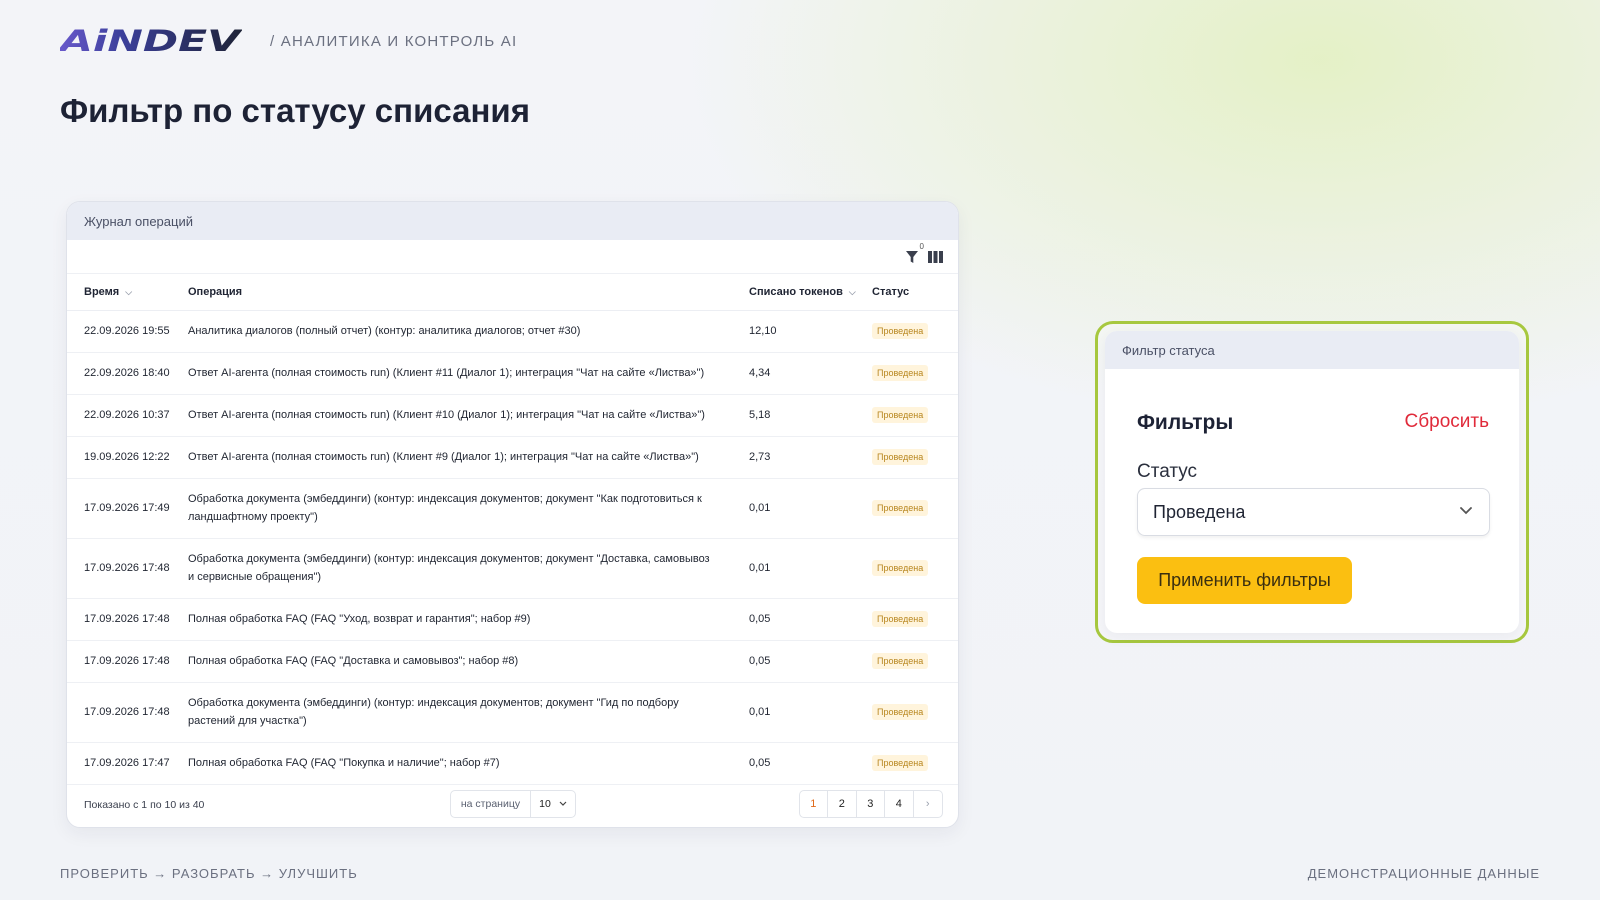  Describe the element at coordinates (102, 291) in the screenshot. I see `column-header-time-label: Время` at that location.